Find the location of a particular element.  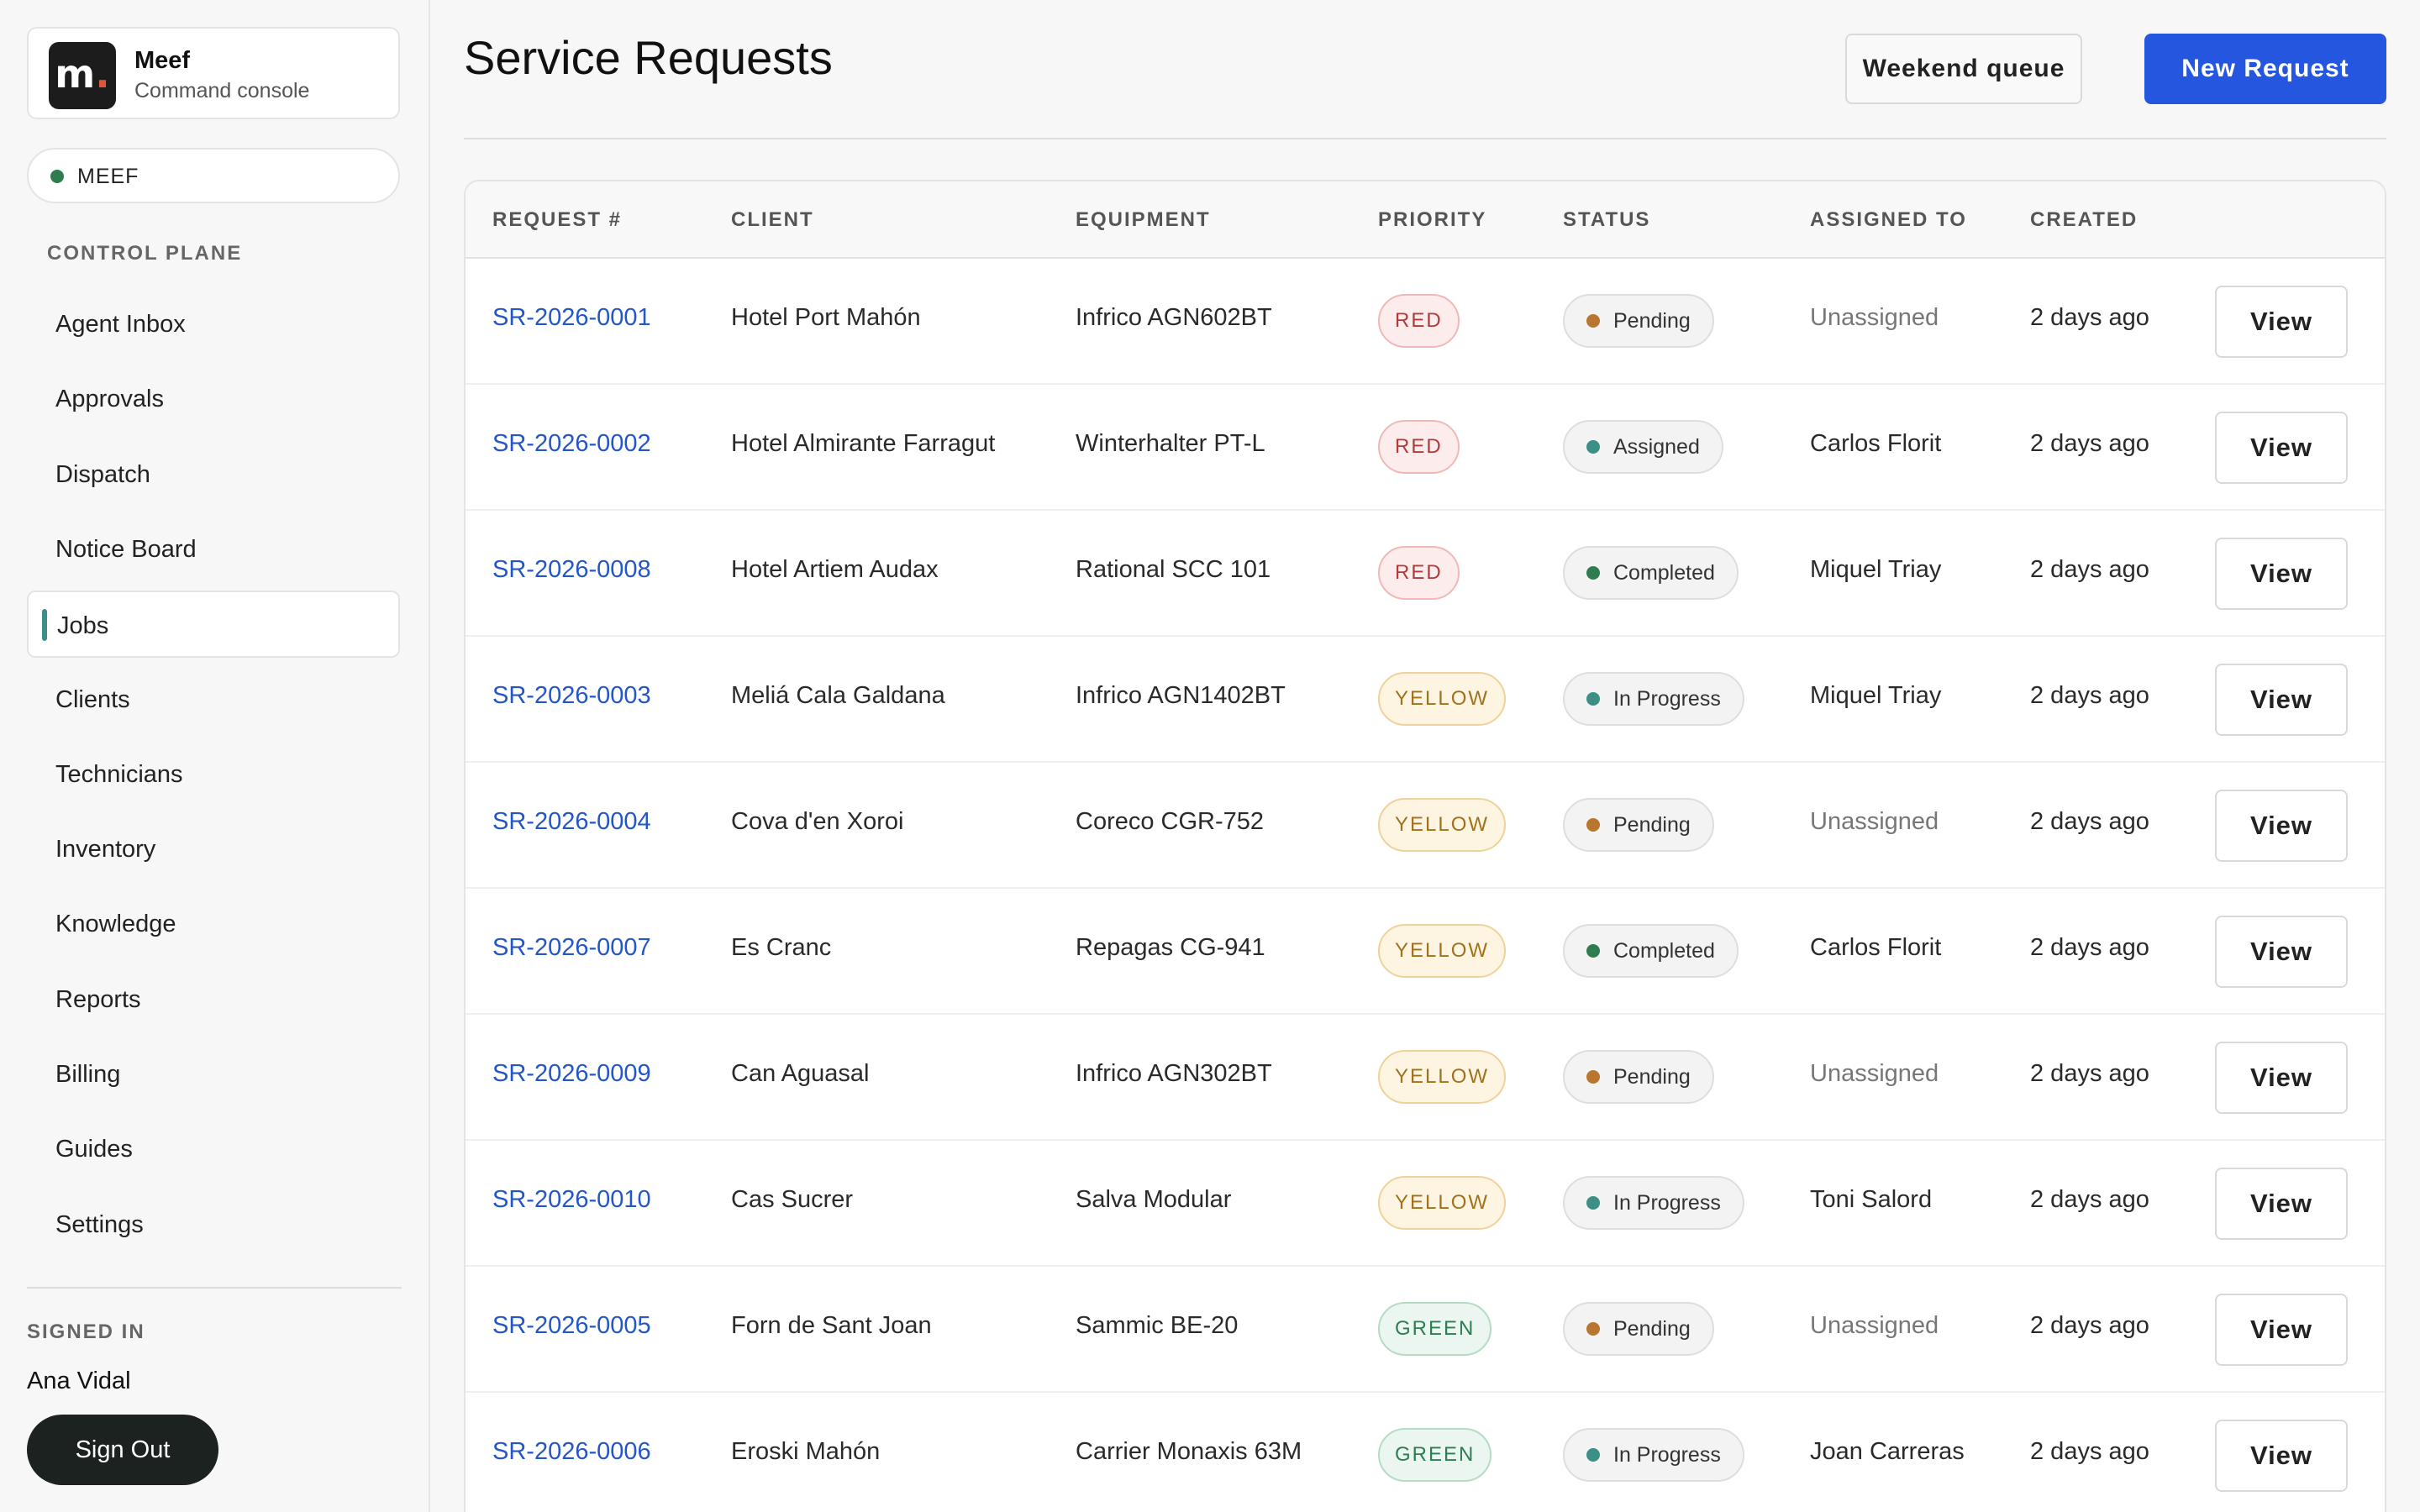

client-name: Can Aguasal is located at coordinates (800, 1073).